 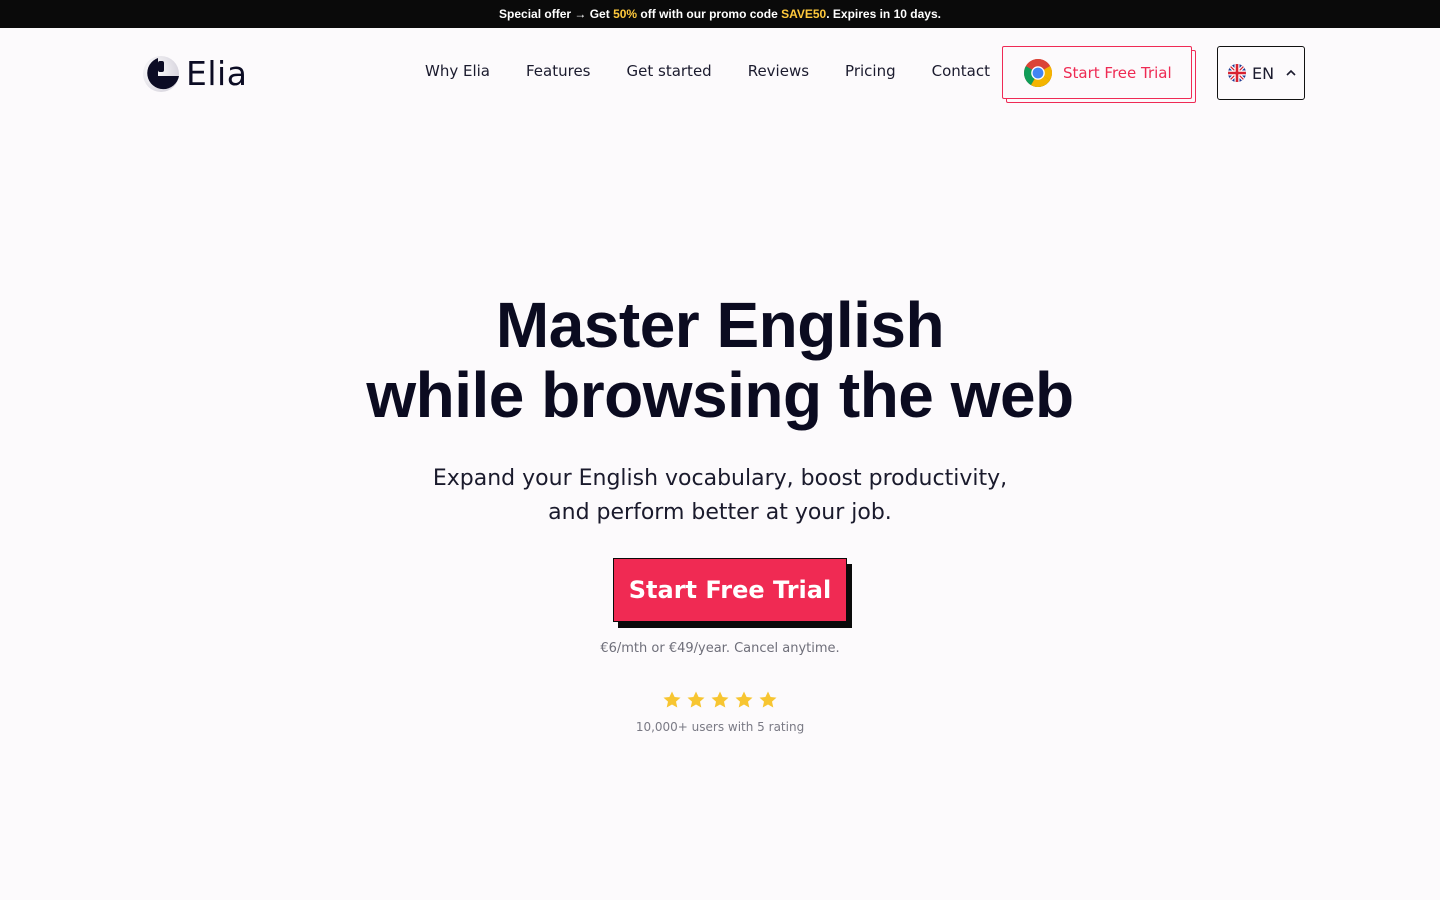 I want to click on brand-logo: Elia, so click(x=194, y=74).